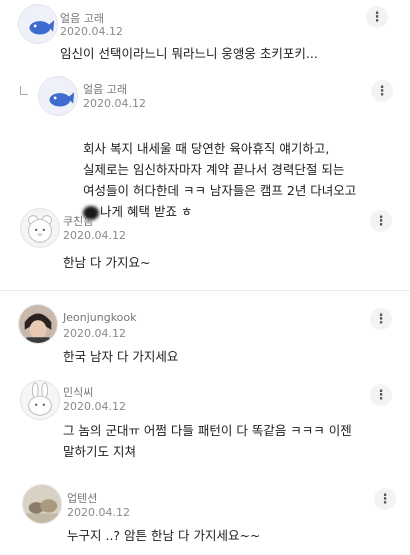 The height and width of the screenshot is (555, 410). What do you see at coordinates (38, 324) in the screenshot?
I see `person-avatar` at bounding box center [38, 324].